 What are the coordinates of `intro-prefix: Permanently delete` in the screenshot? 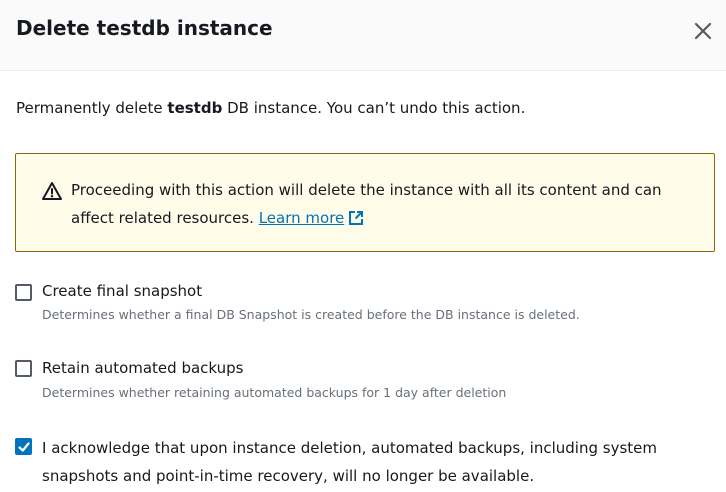 It's located at (92, 108).